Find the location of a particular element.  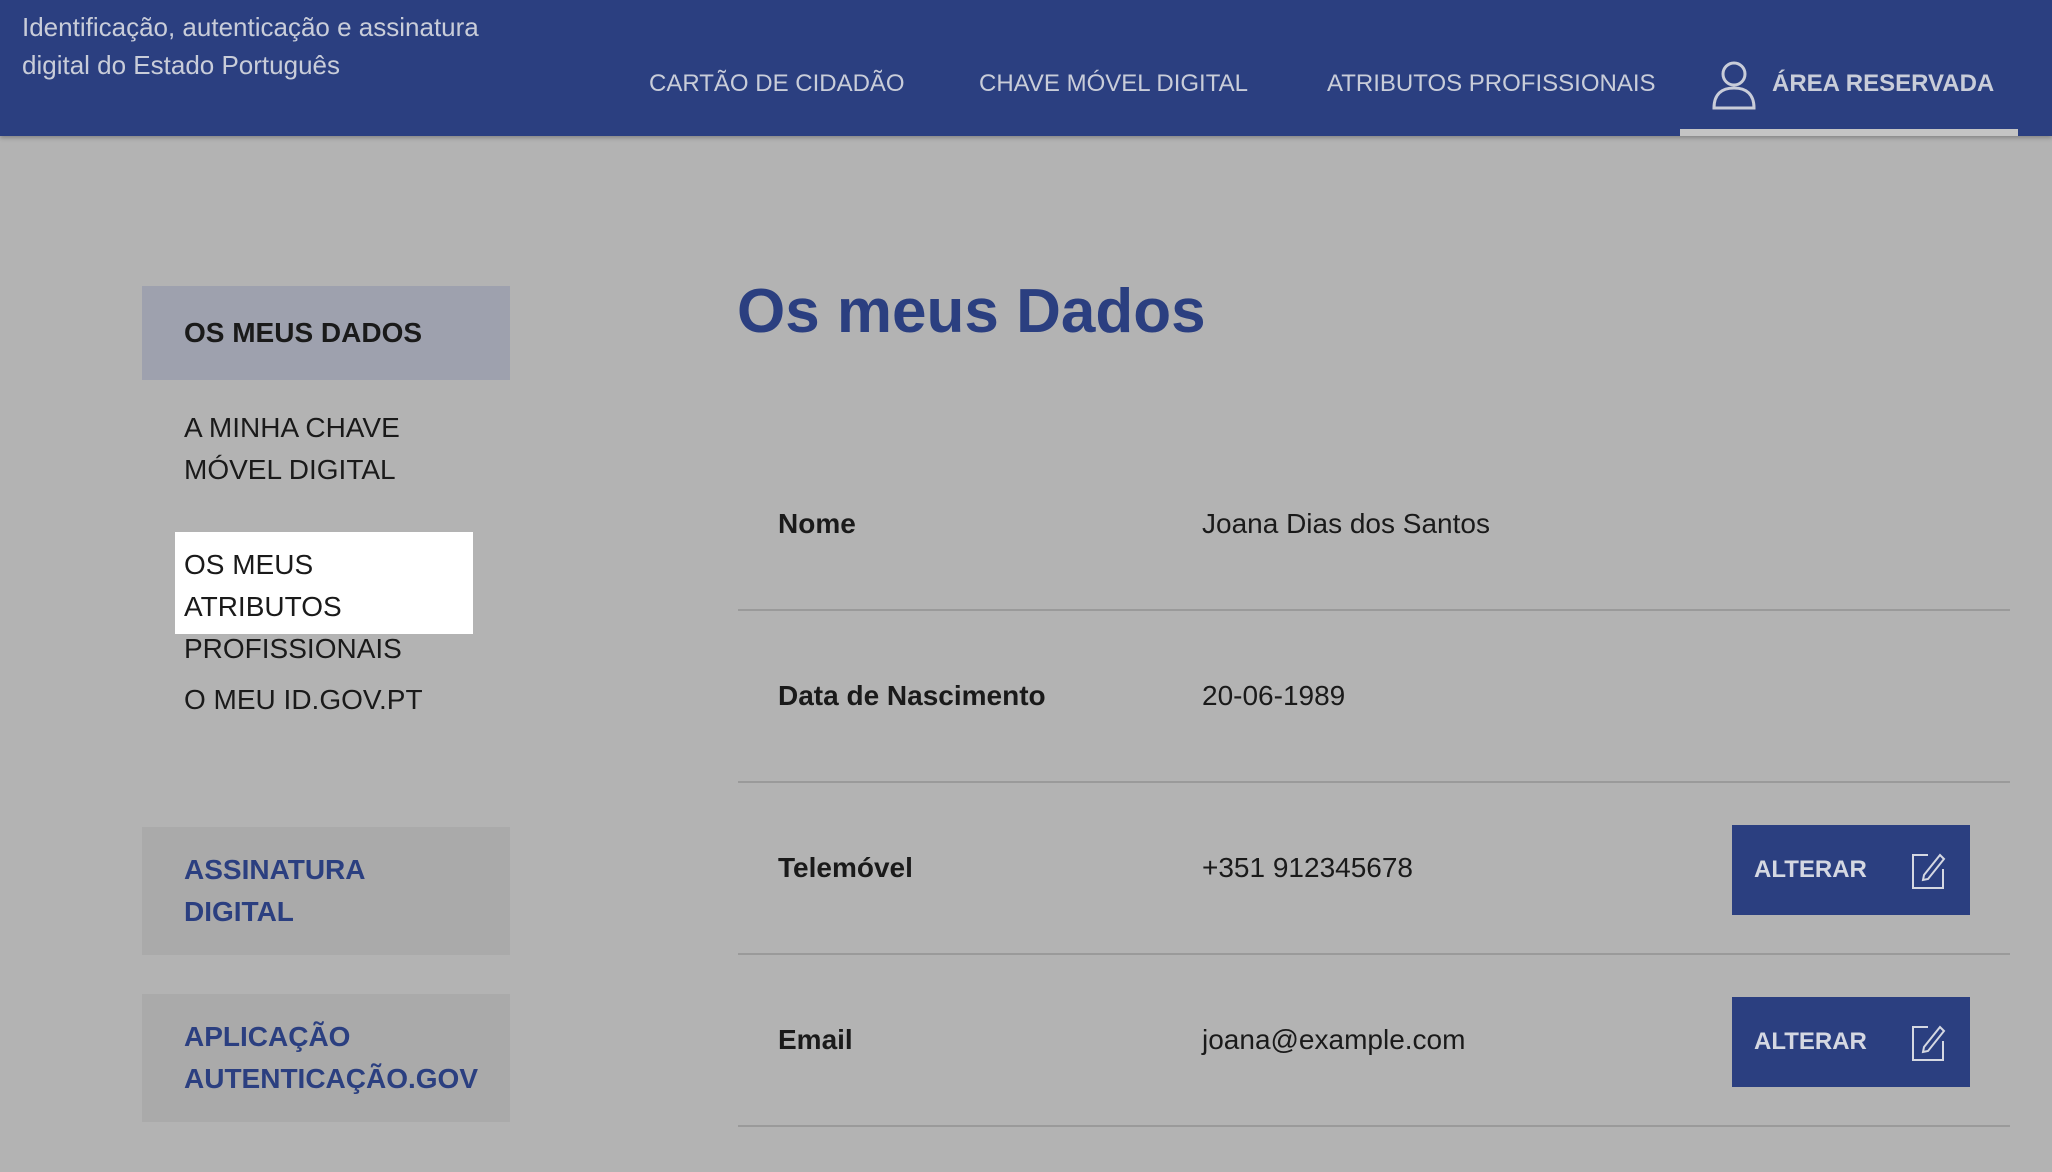

data-row-nascimento: Data de Nascimento 20-06-1989 is located at coordinates (1374, 697).